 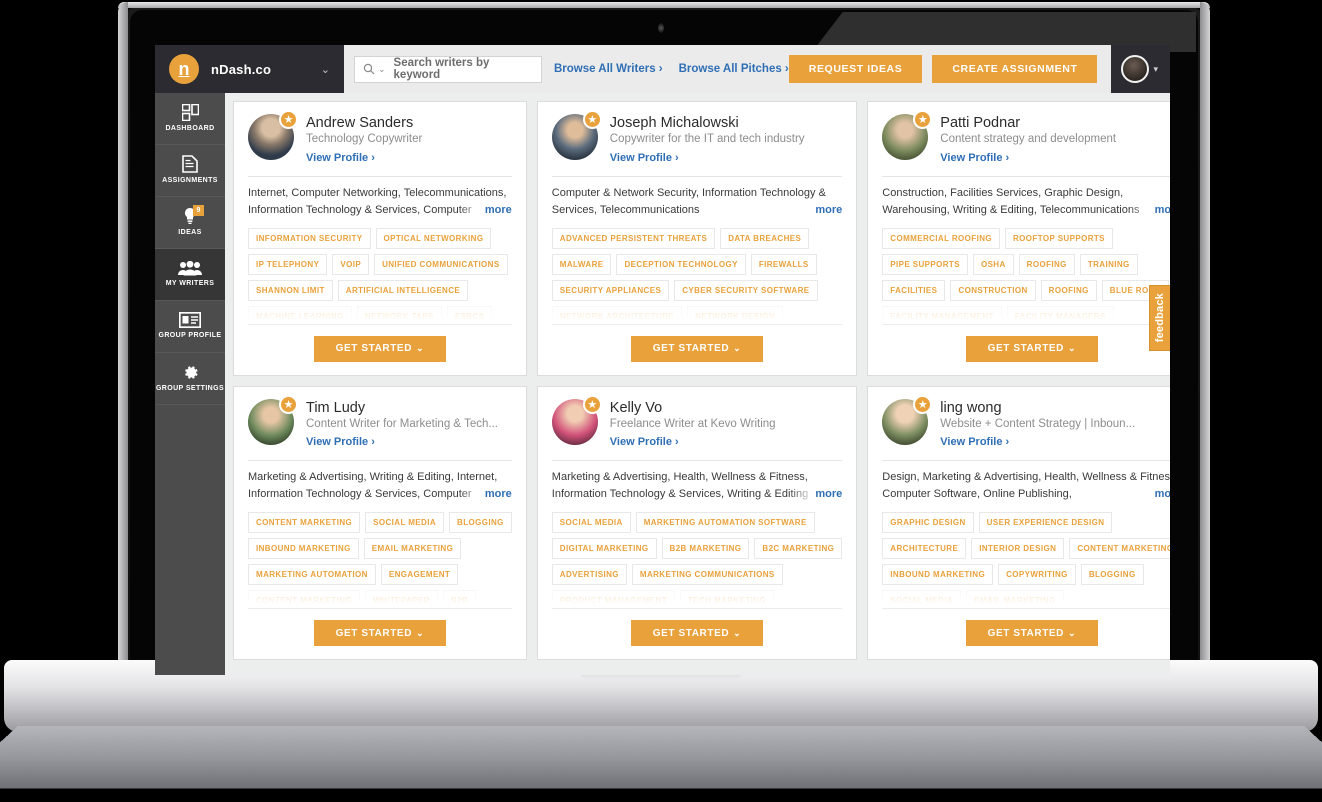 I want to click on topic-tag: GRAPHIC DESIGN, so click(x=928, y=523).